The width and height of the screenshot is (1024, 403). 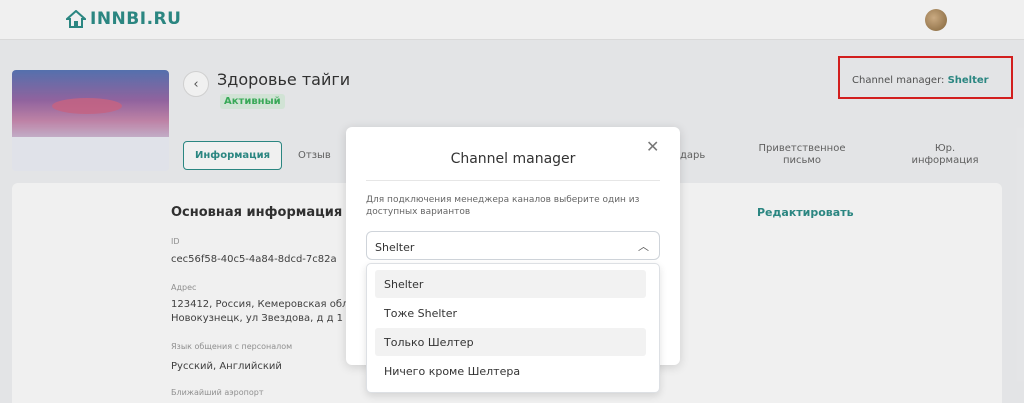 What do you see at coordinates (513, 159) in the screenshot?
I see `modal-title: Channel manager` at bounding box center [513, 159].